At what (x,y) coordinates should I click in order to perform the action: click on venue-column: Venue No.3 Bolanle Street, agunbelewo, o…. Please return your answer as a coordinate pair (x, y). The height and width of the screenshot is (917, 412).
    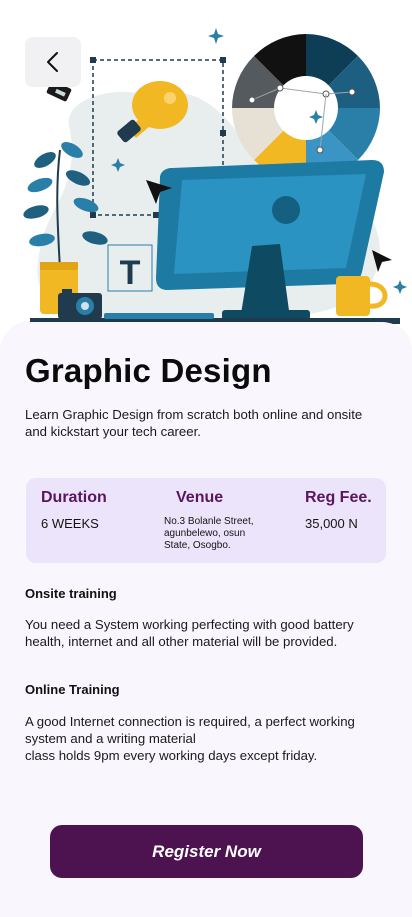
    Looking at the image, I should click on (218, 520).